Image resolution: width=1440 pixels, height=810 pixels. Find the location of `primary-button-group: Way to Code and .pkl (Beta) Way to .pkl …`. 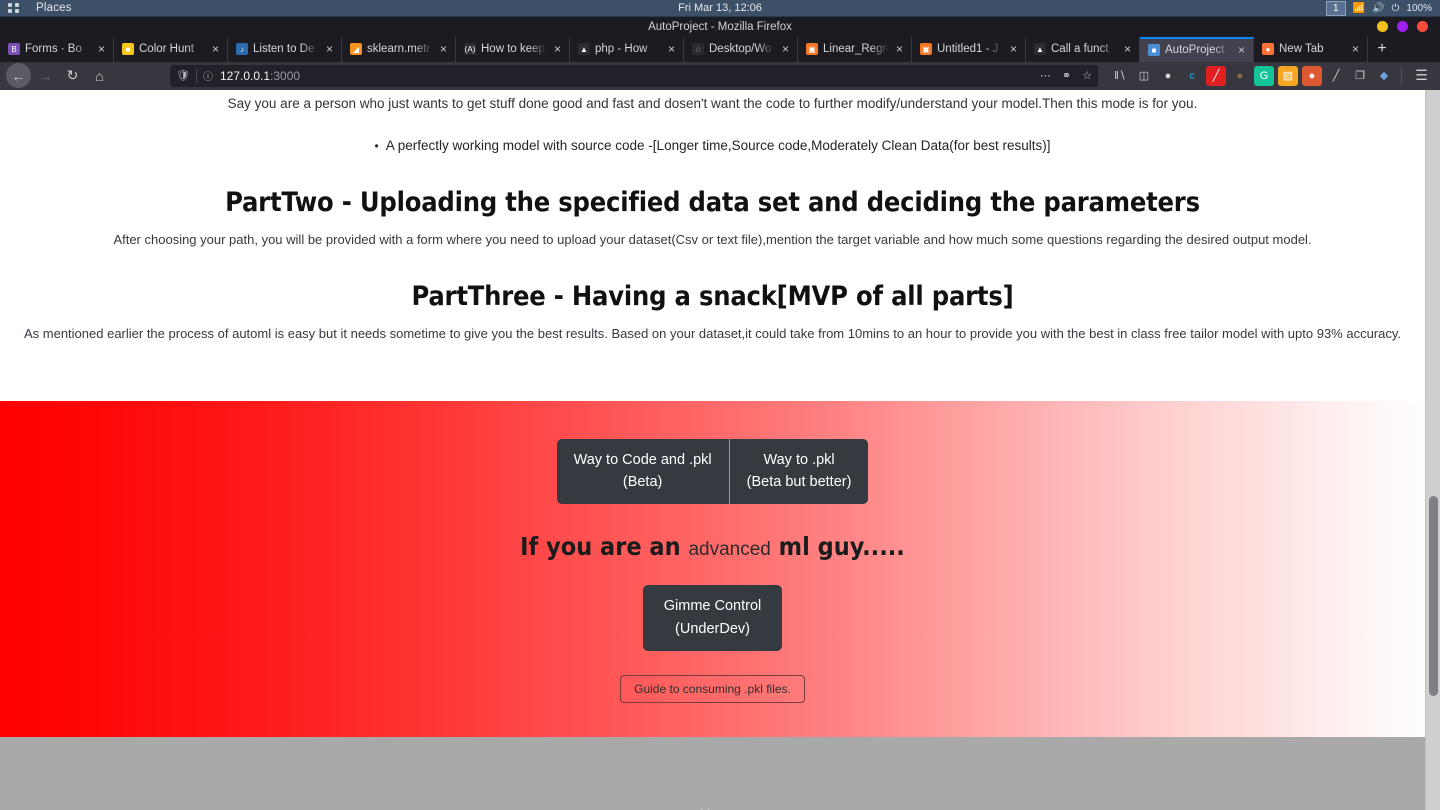

primary-button-group: Way to Code and .pkl (Beta) Way to .pkl … is located at coordinates (712, 471).